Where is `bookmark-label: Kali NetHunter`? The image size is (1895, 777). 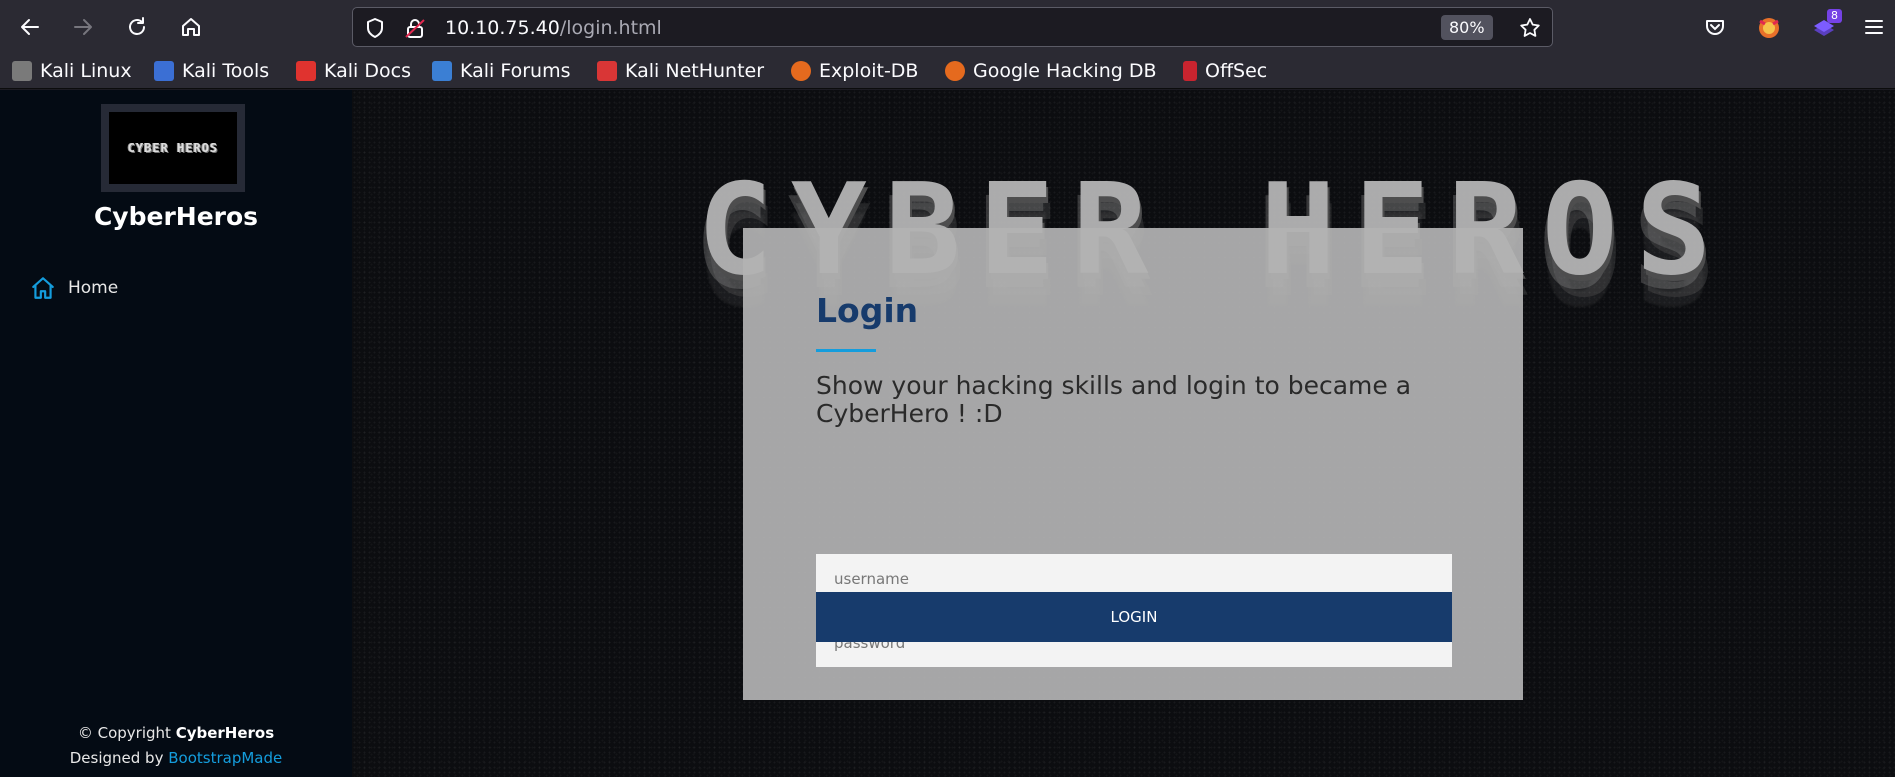 bookmark-label: Kali NetHunter is located at coordinates (695, 71).